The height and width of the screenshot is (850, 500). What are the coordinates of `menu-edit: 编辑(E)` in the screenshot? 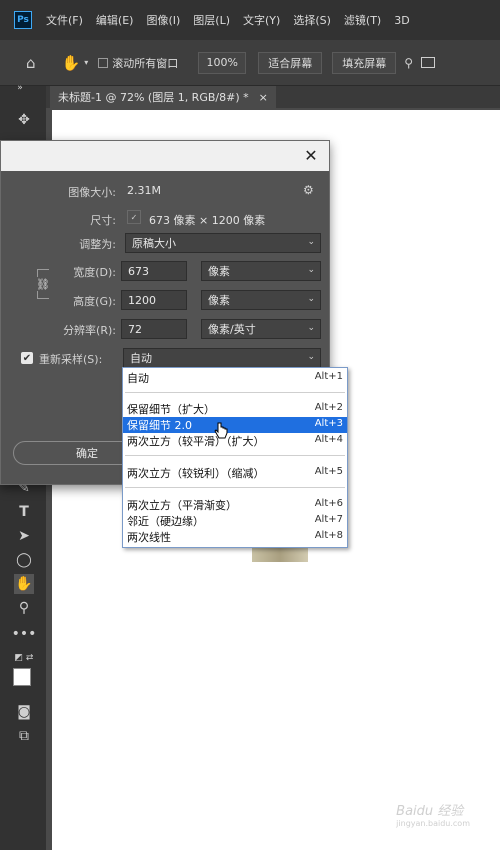 It's located at (115, 20).